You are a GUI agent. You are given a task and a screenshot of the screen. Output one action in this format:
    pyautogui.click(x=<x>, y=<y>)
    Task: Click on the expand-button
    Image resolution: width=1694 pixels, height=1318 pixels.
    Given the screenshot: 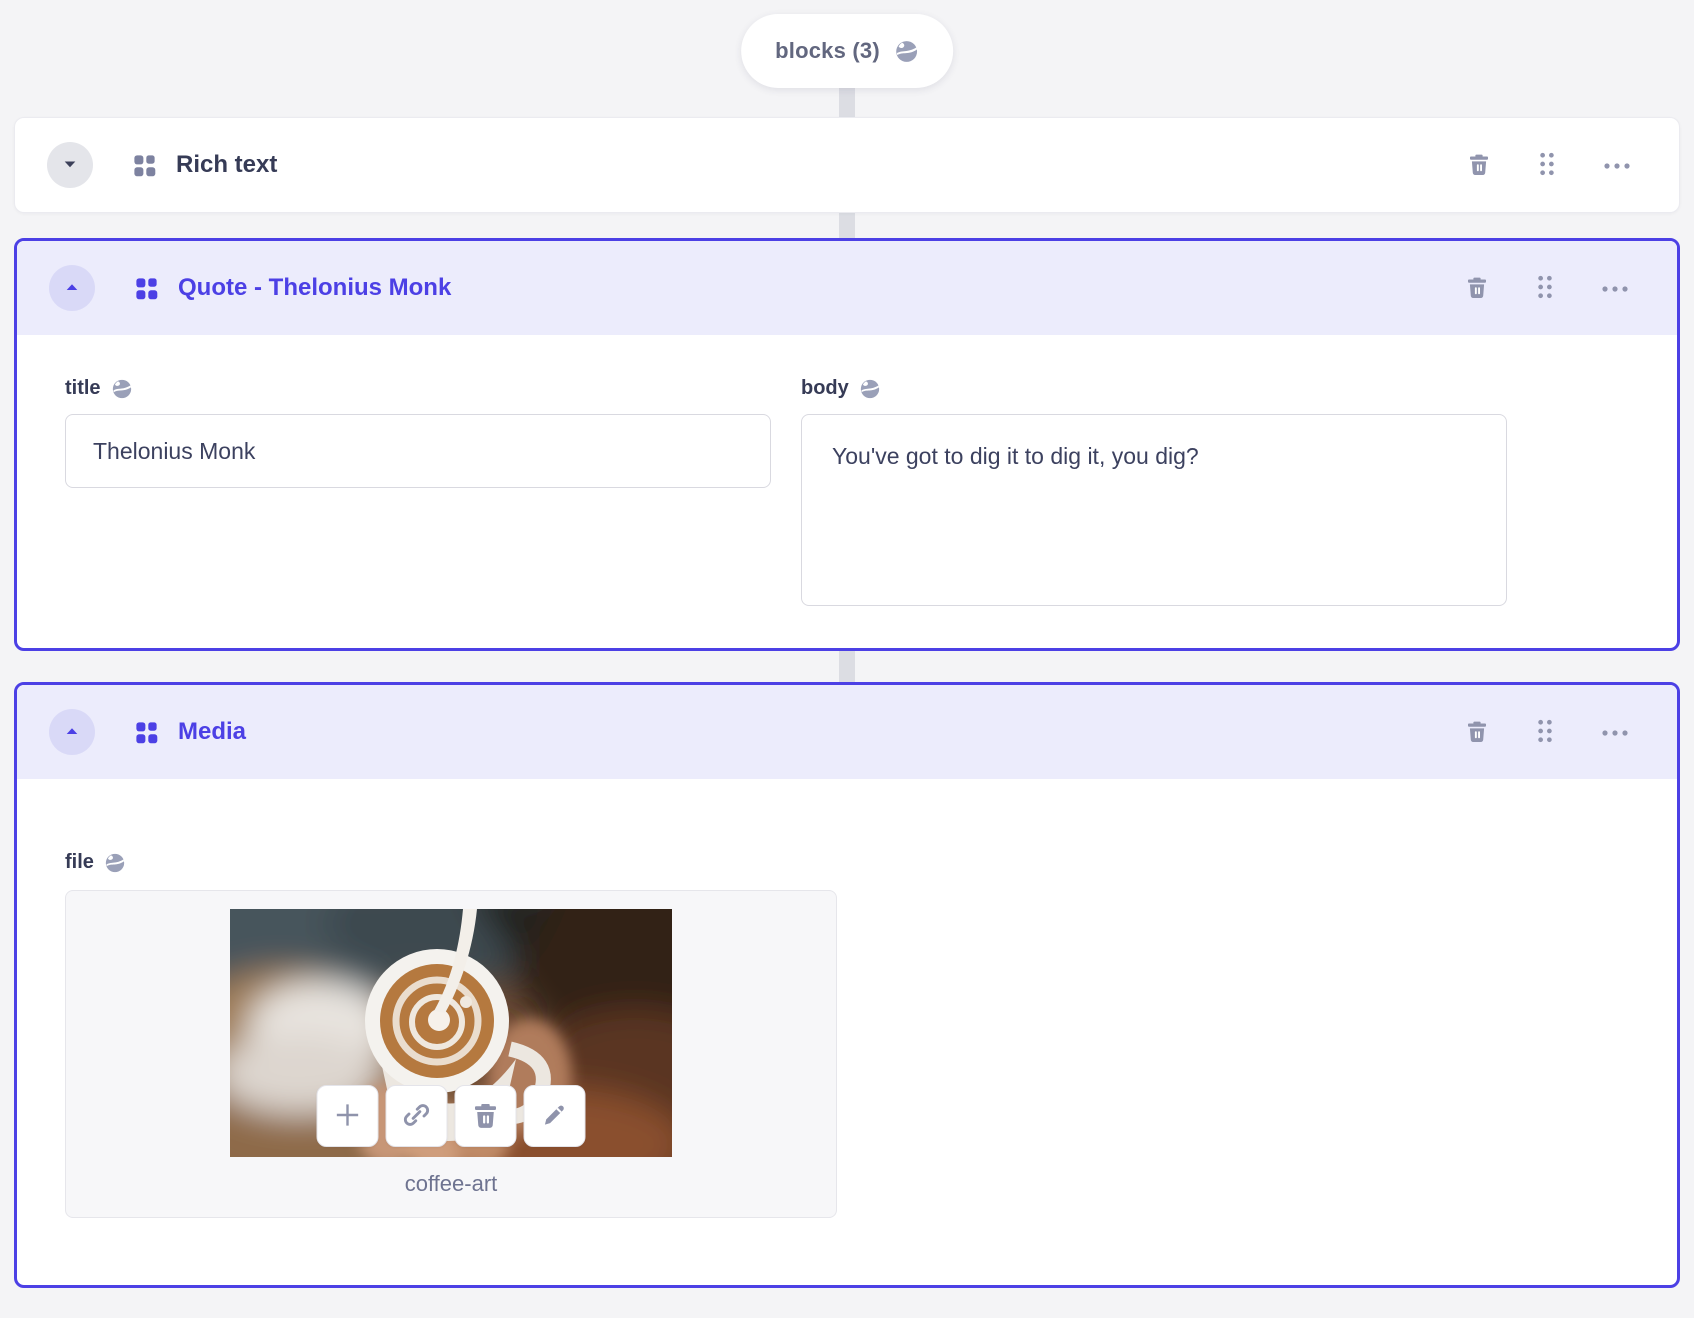 What is the action you would take?
    pyautogui.click(x=70, y=165)
    